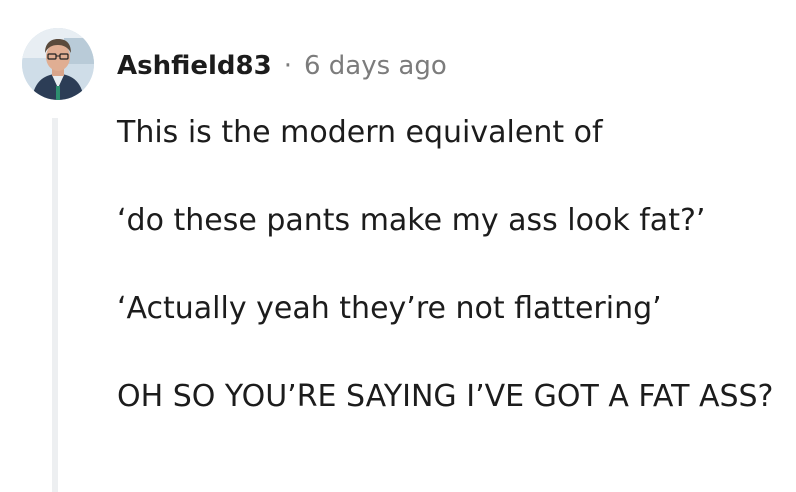  Describe the element at coordinates (445, 396) in the screenshot. I see `comment-paragraph: OH SO YOU’RE SAYING I’VE GOT A FAT ASS?` at that location.